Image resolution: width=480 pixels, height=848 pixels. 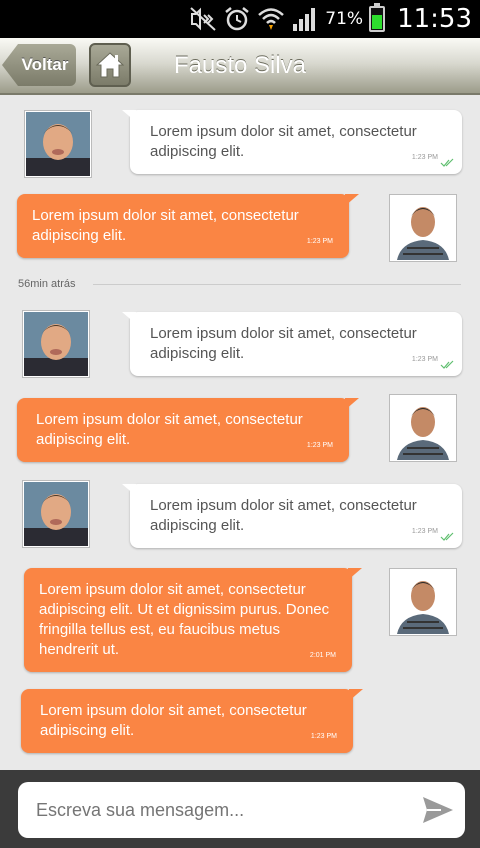 I want to click on battery-fill, so click(x=377, y=22).